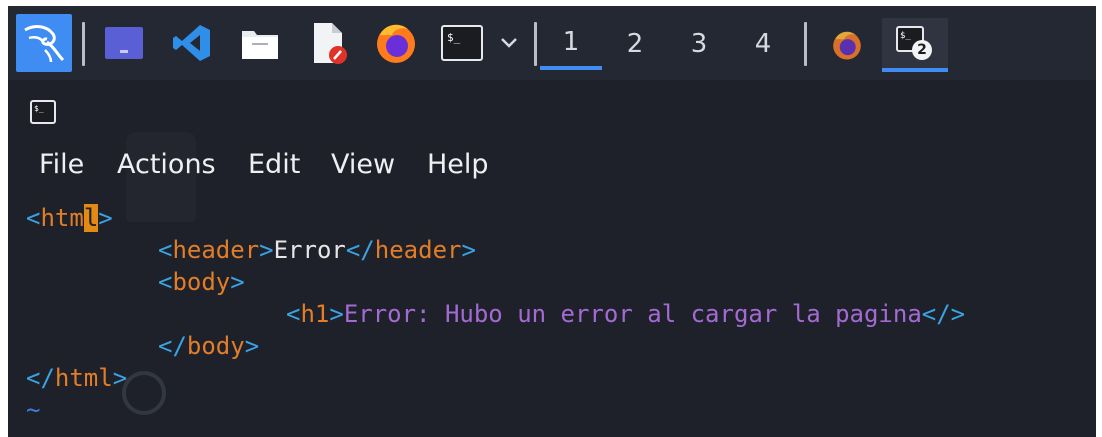  I want to click on workspace-1: 1, so click(571, 44).